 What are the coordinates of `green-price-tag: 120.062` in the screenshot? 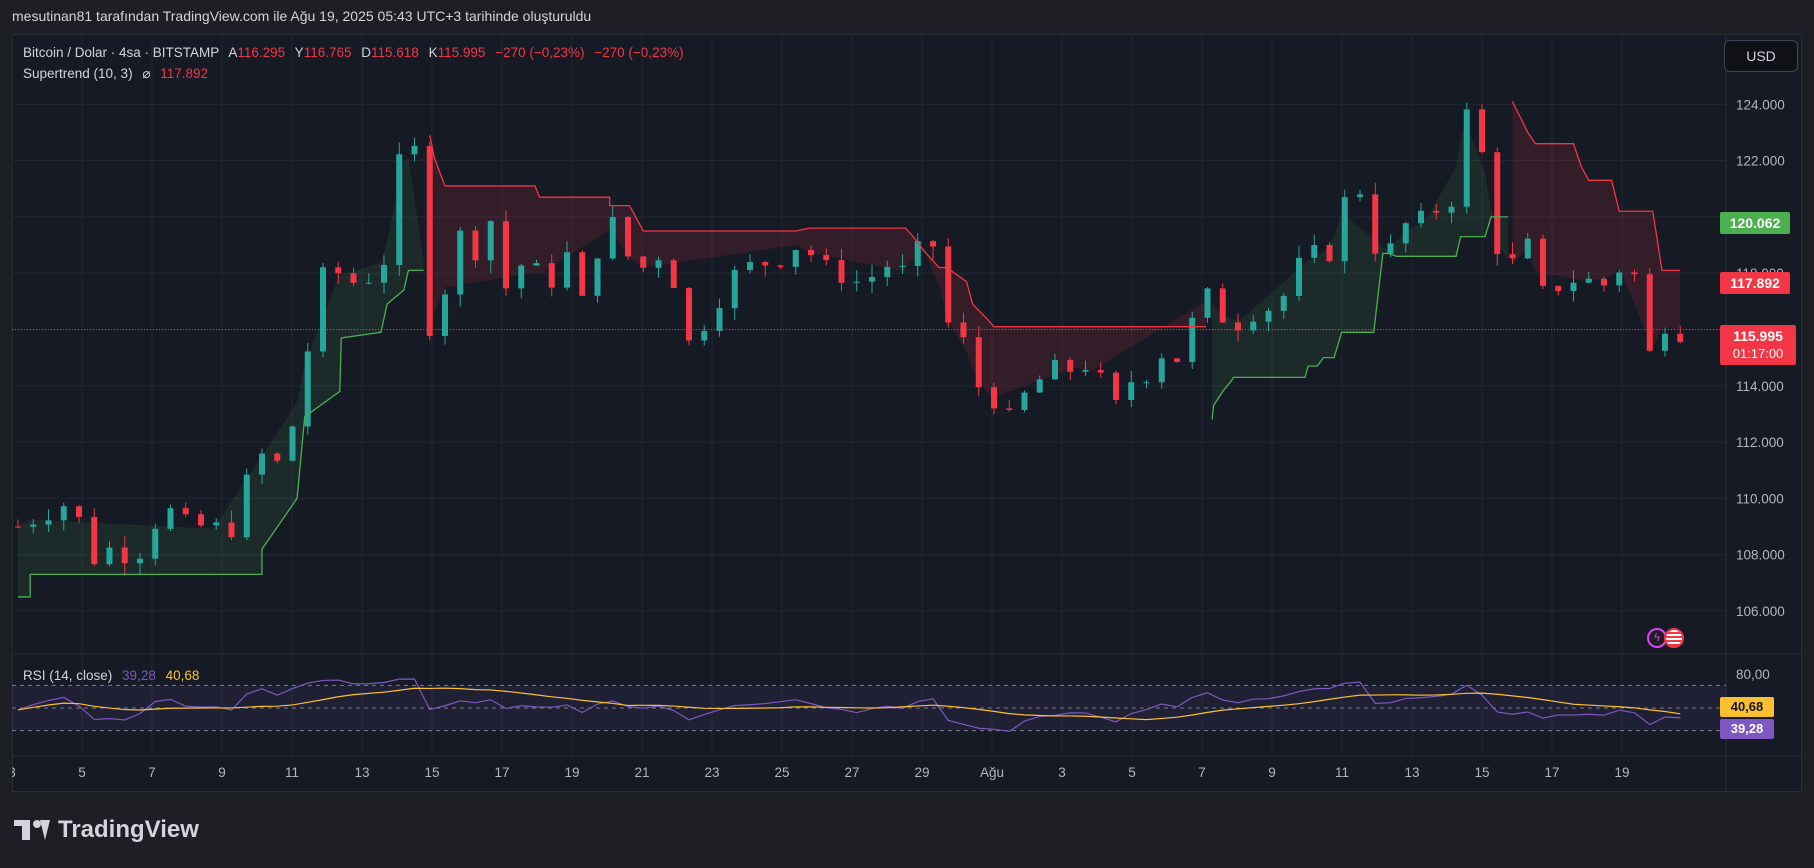 It's located at (1755, 223).